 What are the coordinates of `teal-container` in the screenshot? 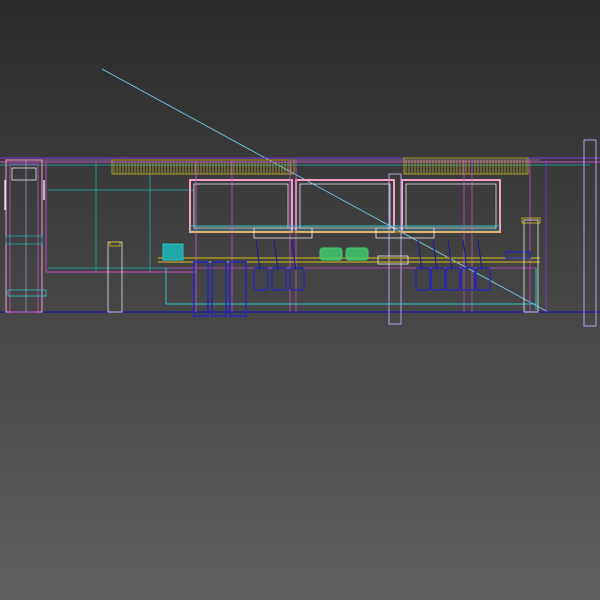 It's located at (173, 252).